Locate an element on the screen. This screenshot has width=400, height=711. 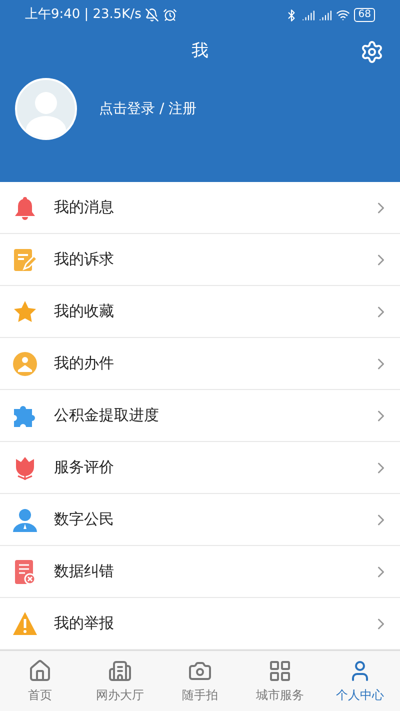
menu-item: 我的收藏 is located at coordinates (200, 312).